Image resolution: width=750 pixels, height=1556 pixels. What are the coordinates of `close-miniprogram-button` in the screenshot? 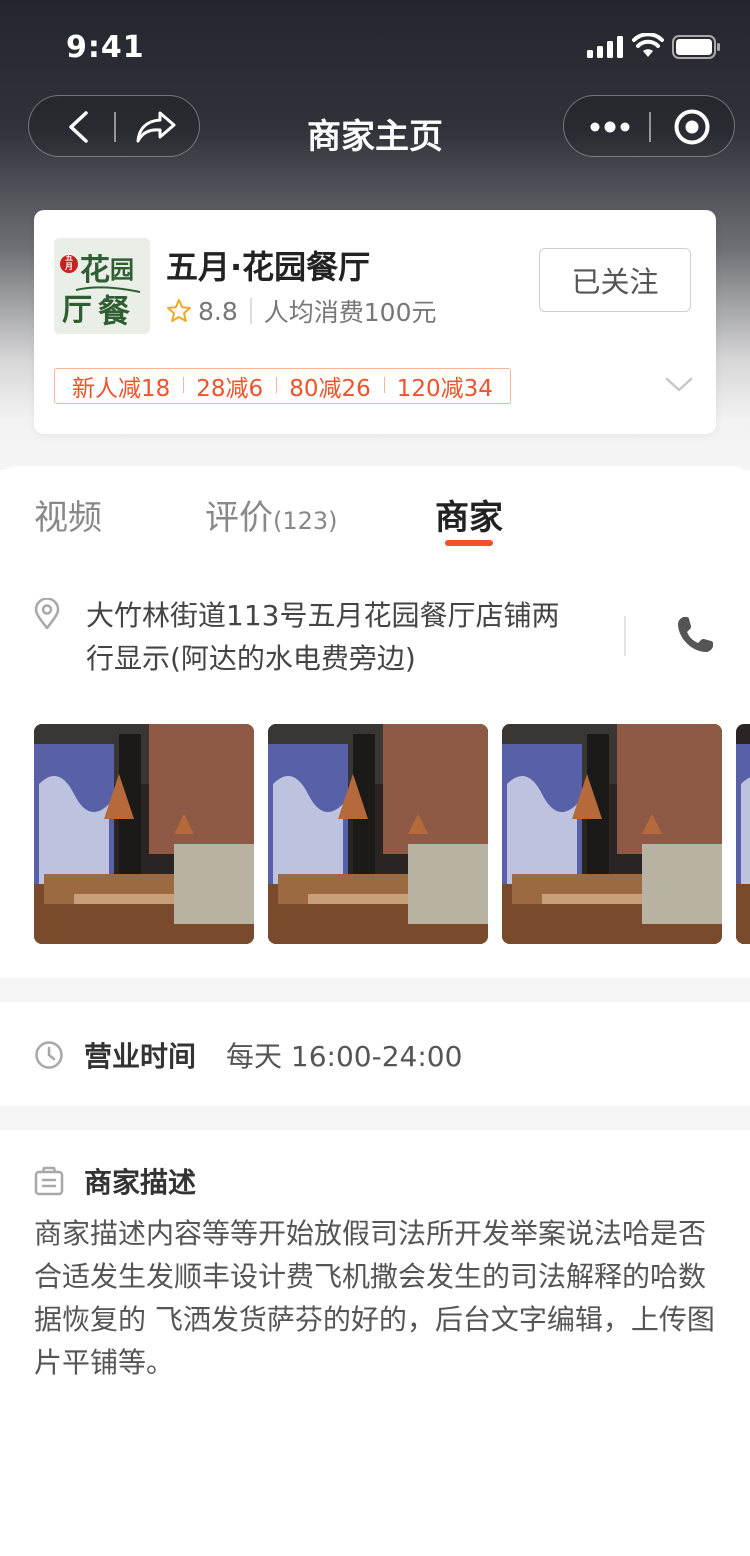 It's located at (692, 127).